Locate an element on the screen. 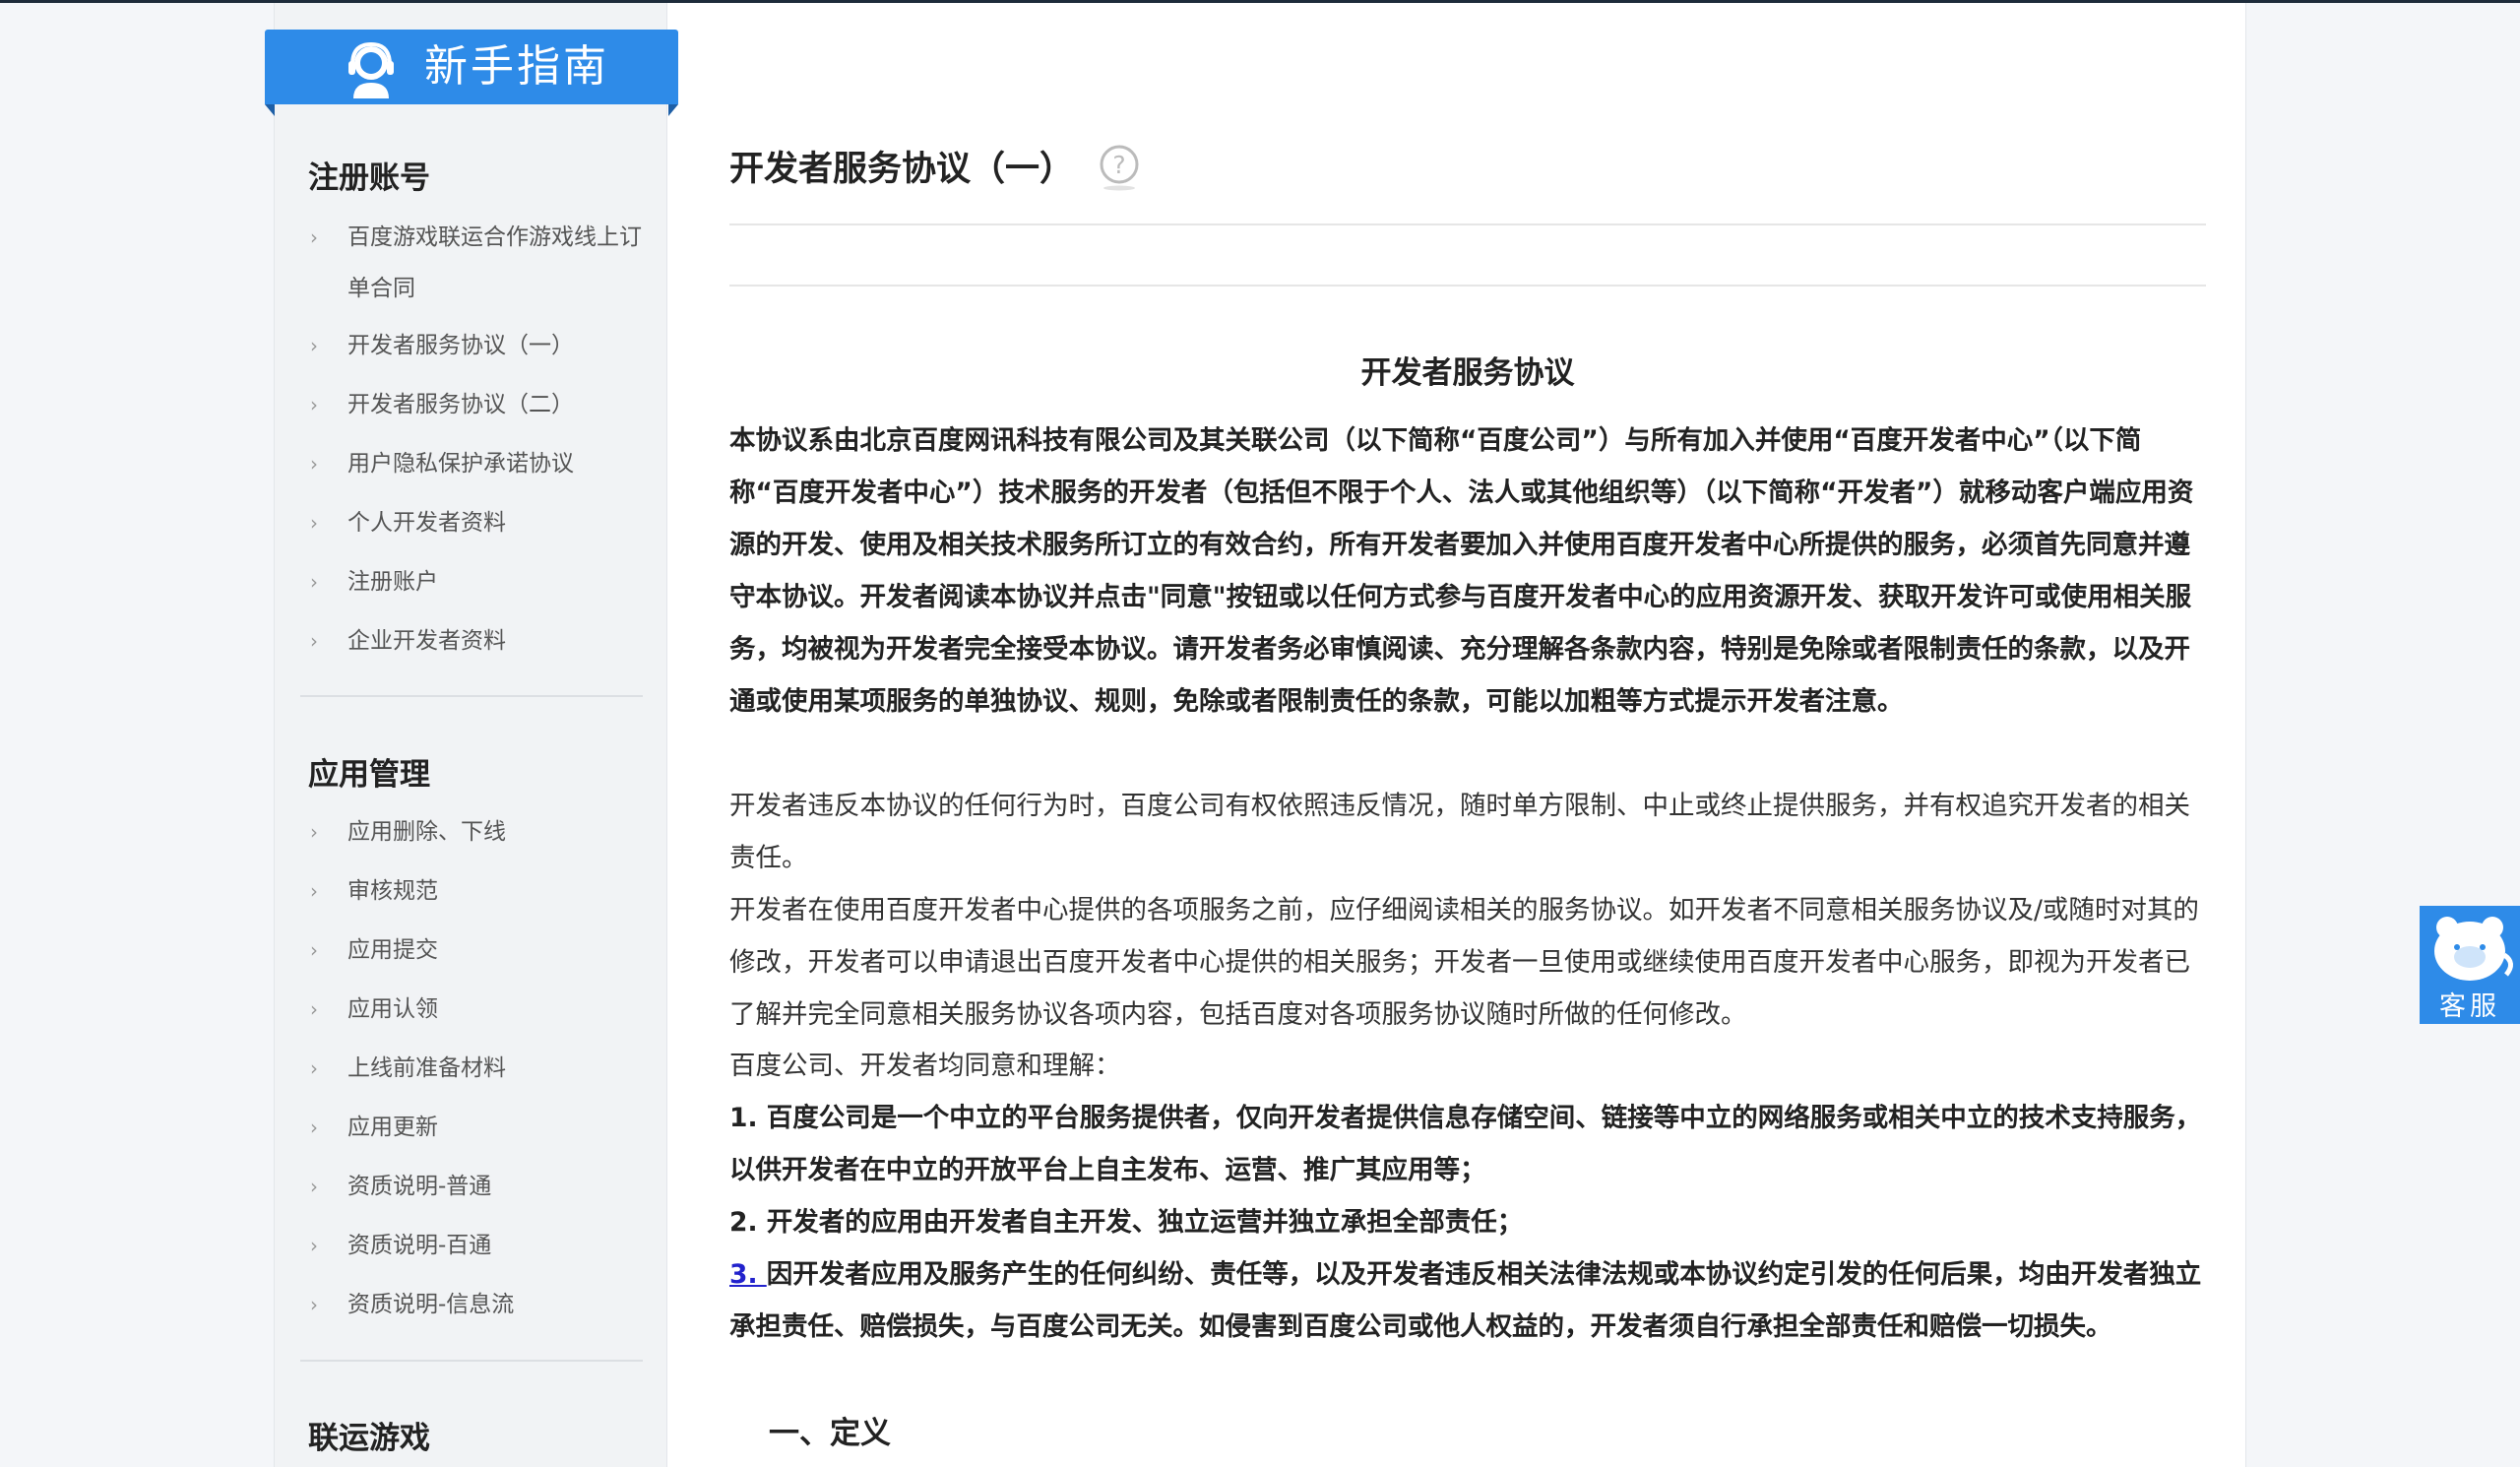 The image size is (2520, 1467). question-circle-icon: ? is located at coordinates (1119, 167).